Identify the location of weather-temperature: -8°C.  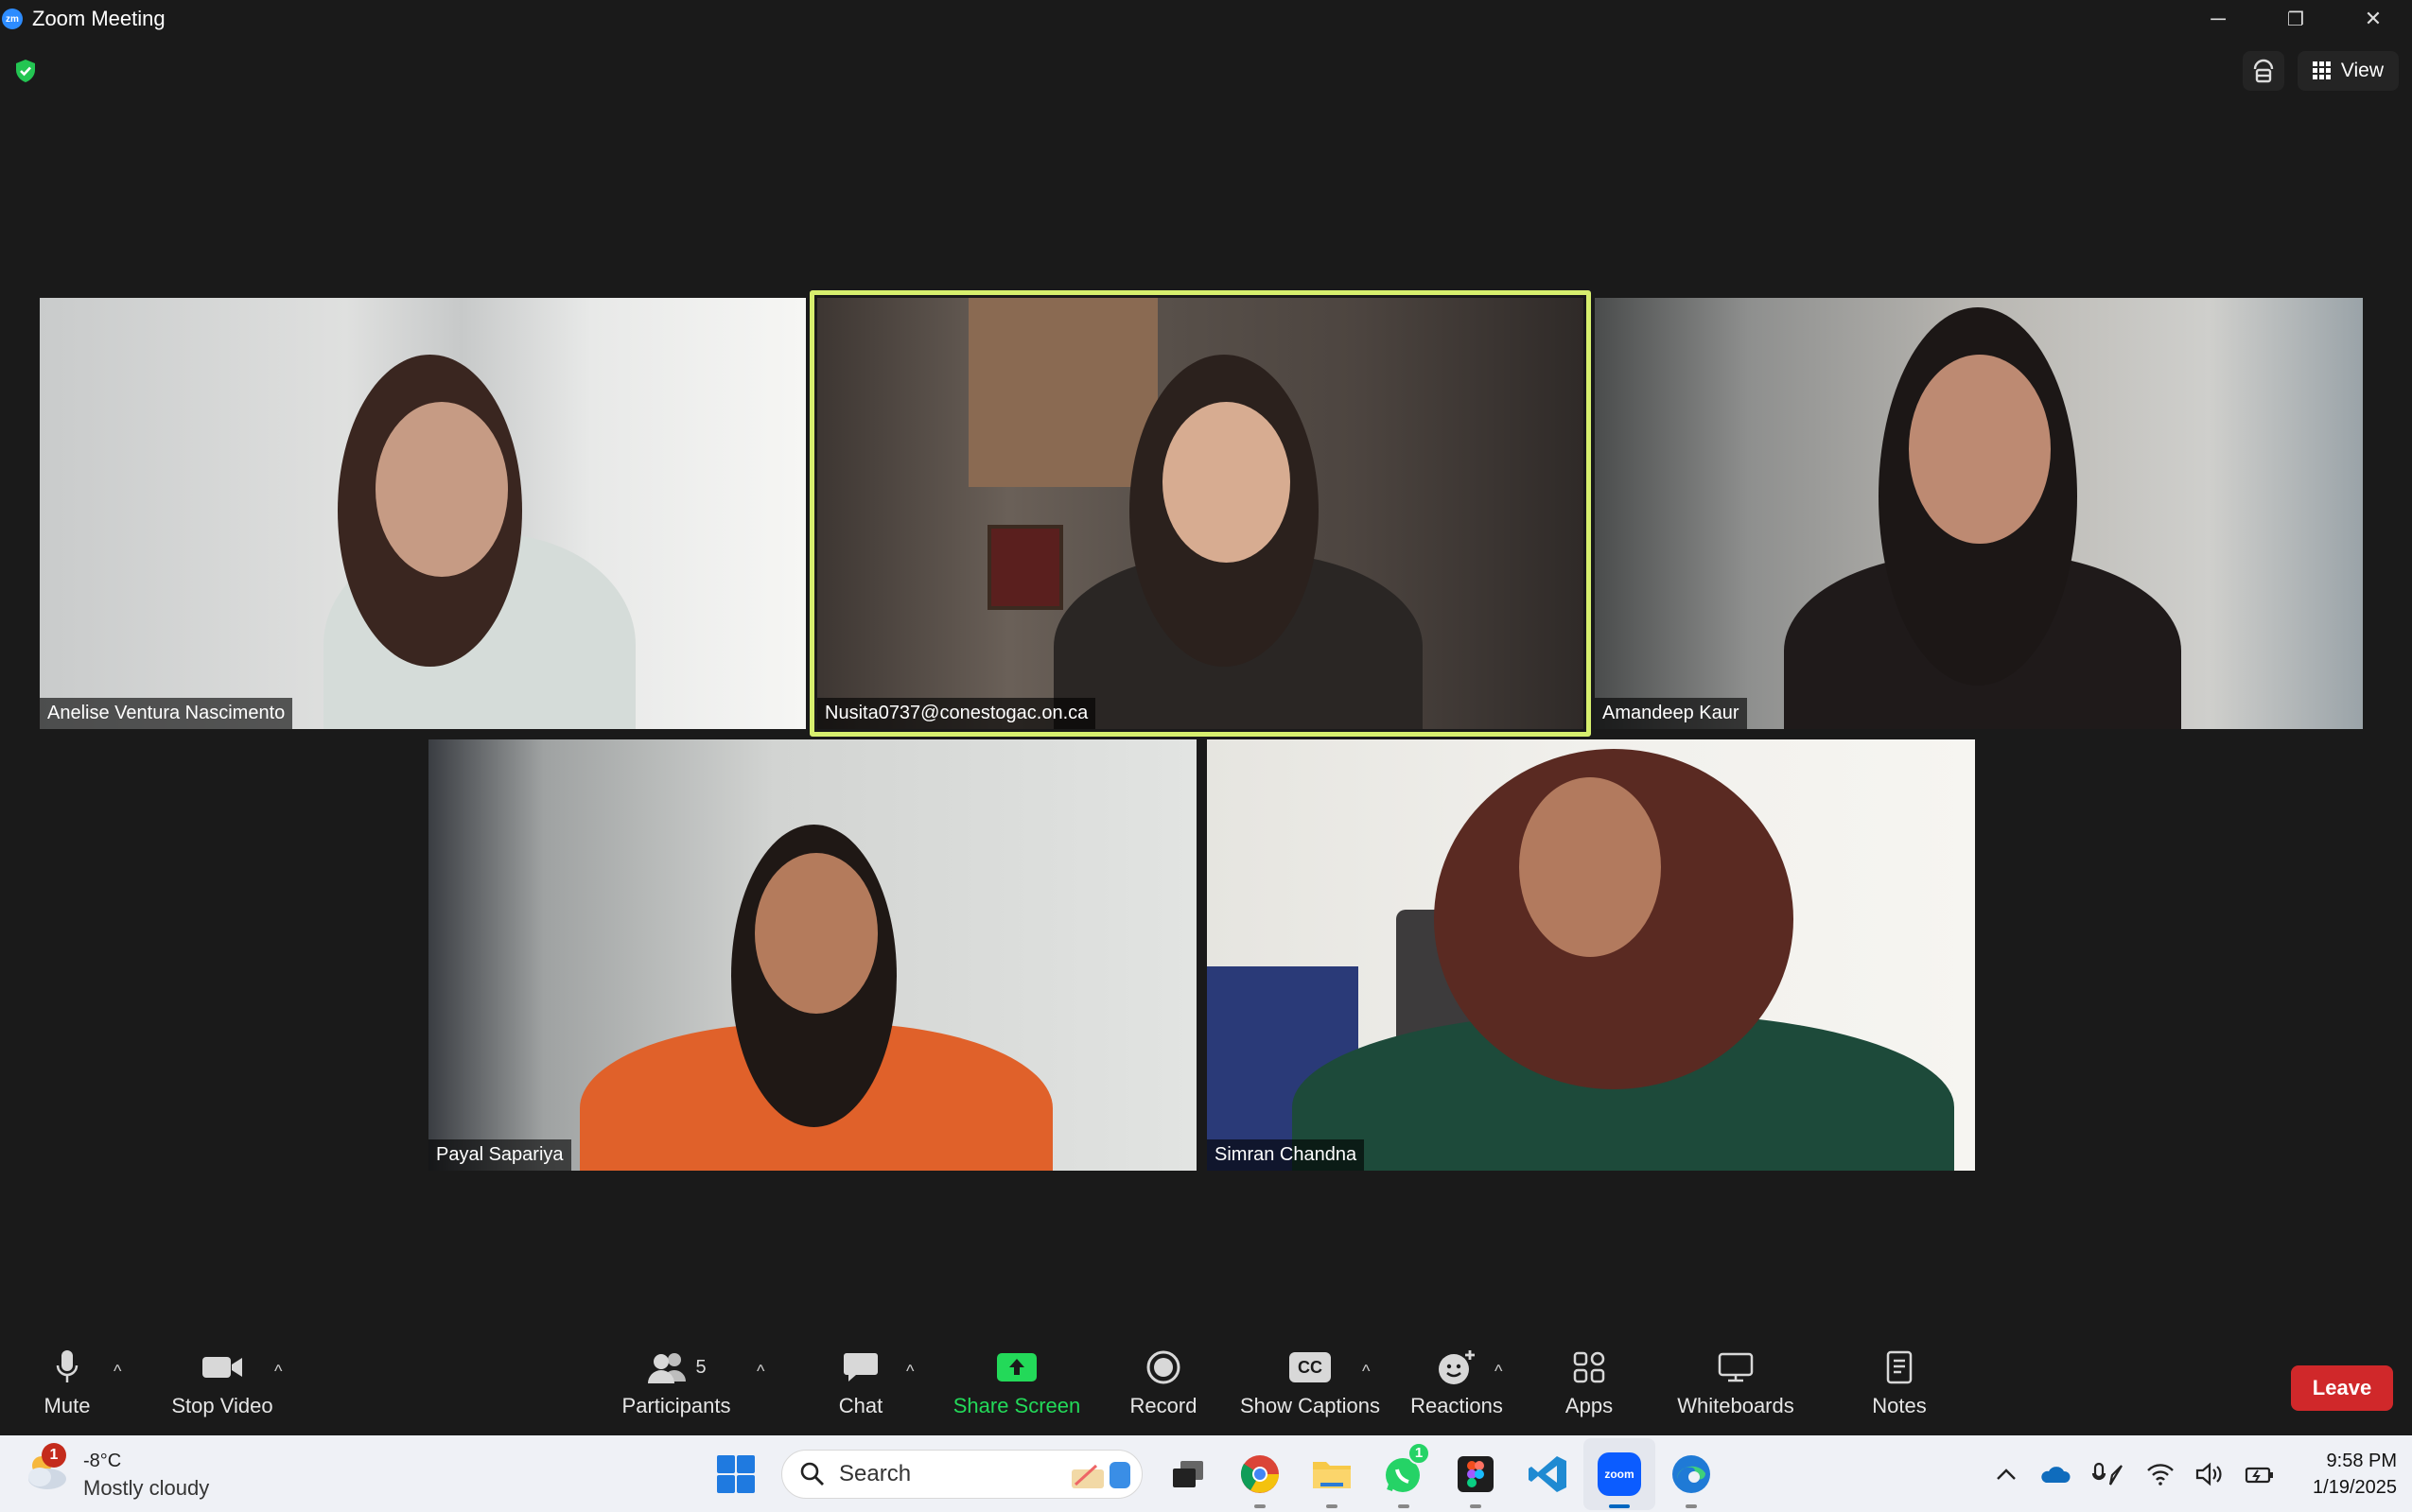
(102, 1461).